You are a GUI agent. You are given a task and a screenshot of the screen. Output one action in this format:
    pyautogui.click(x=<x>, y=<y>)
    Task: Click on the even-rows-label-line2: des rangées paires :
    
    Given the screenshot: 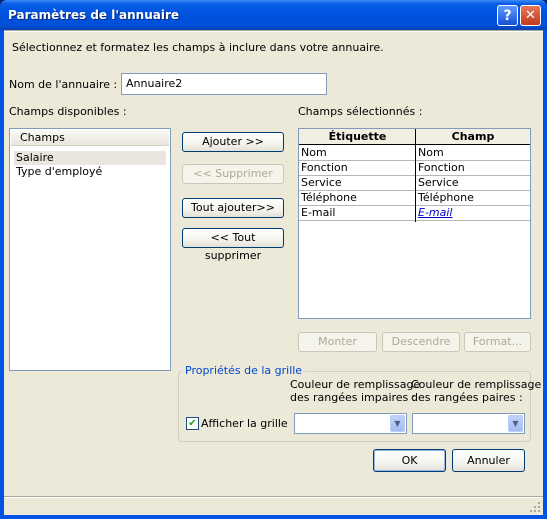 What is the action you would take?
    pyautogui.click(x=467, y=397)
    